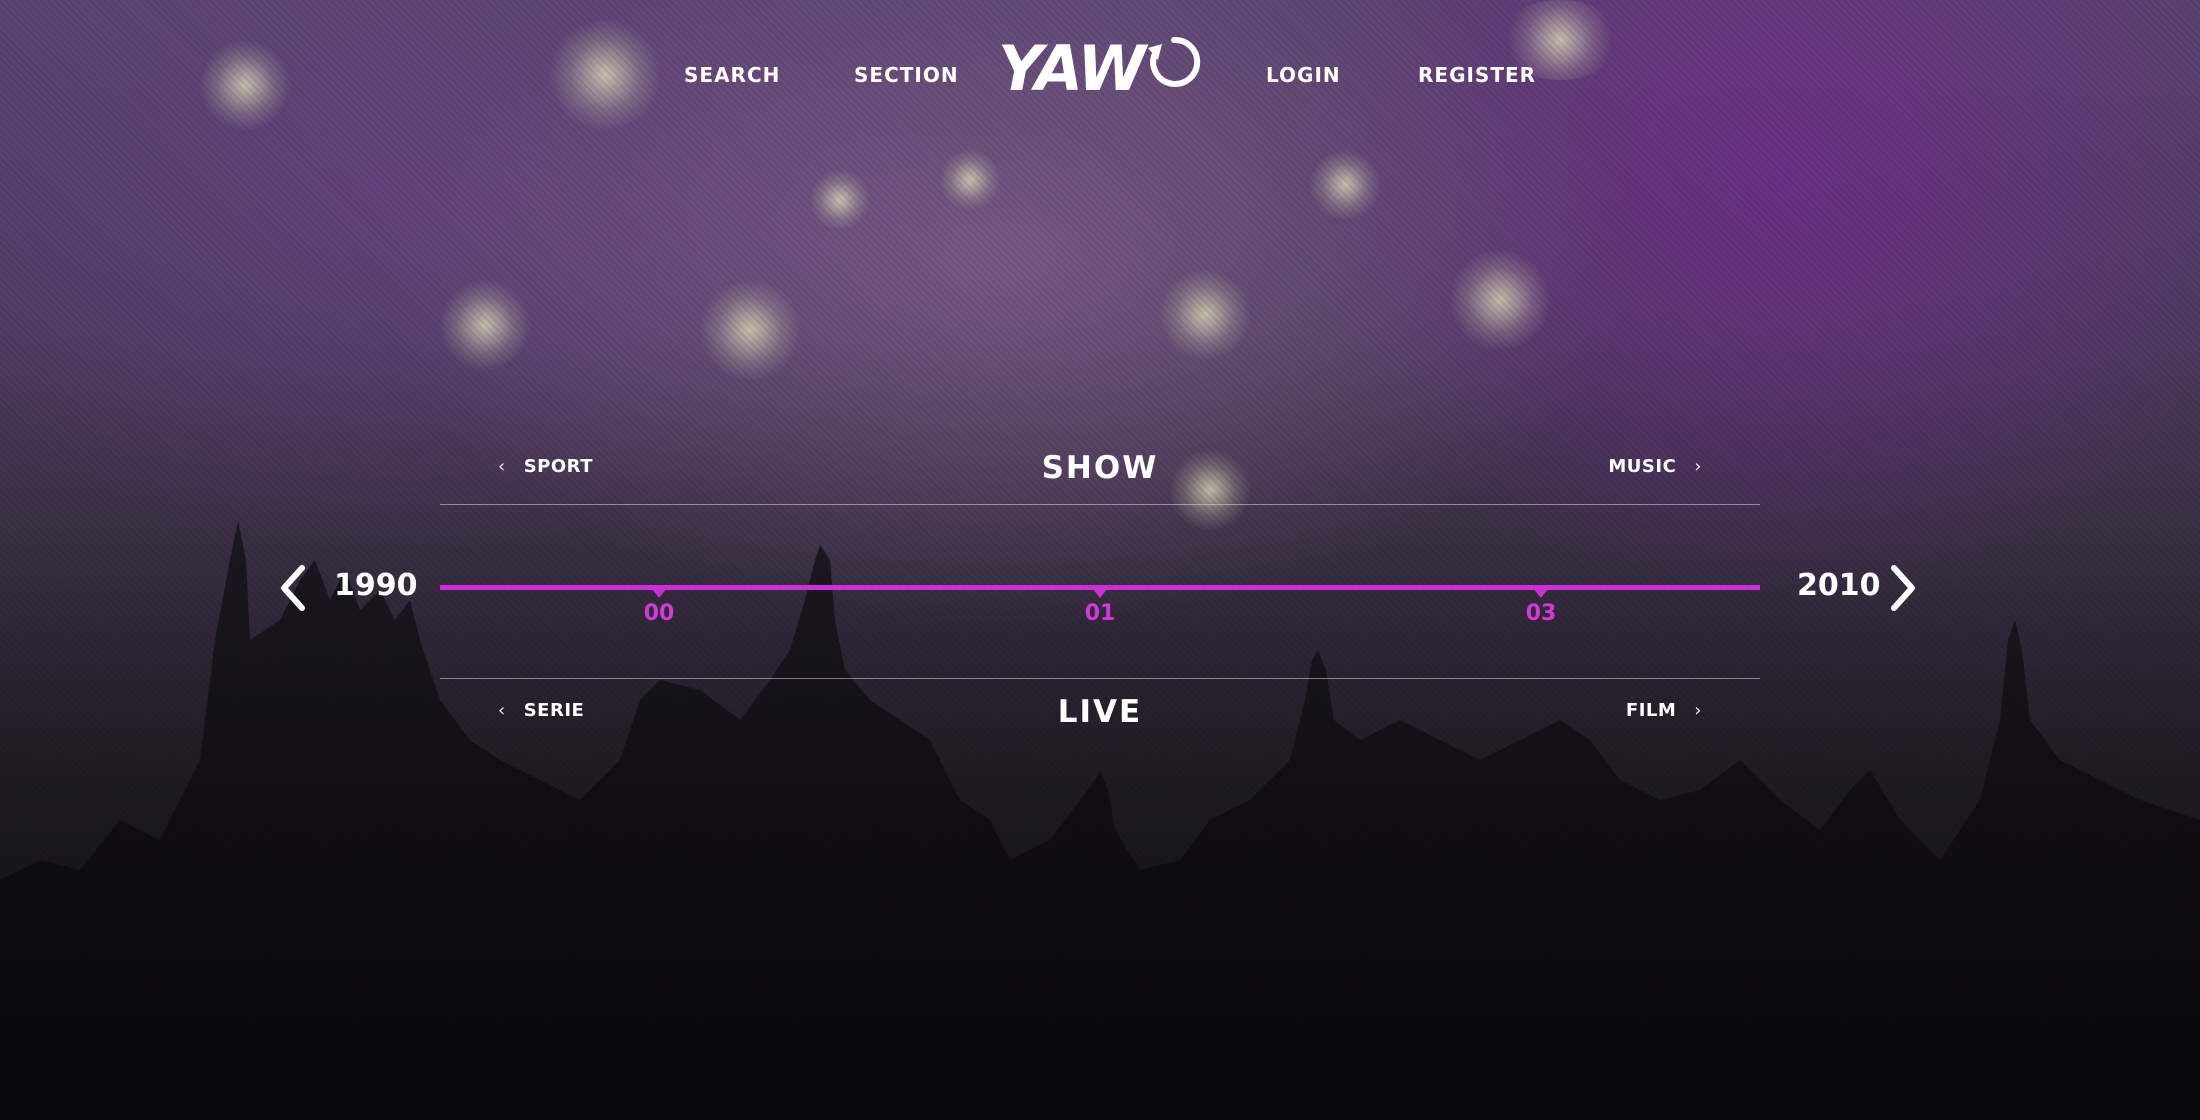  I want to click on timeline-marker-label: 01, so click(1100, 613).